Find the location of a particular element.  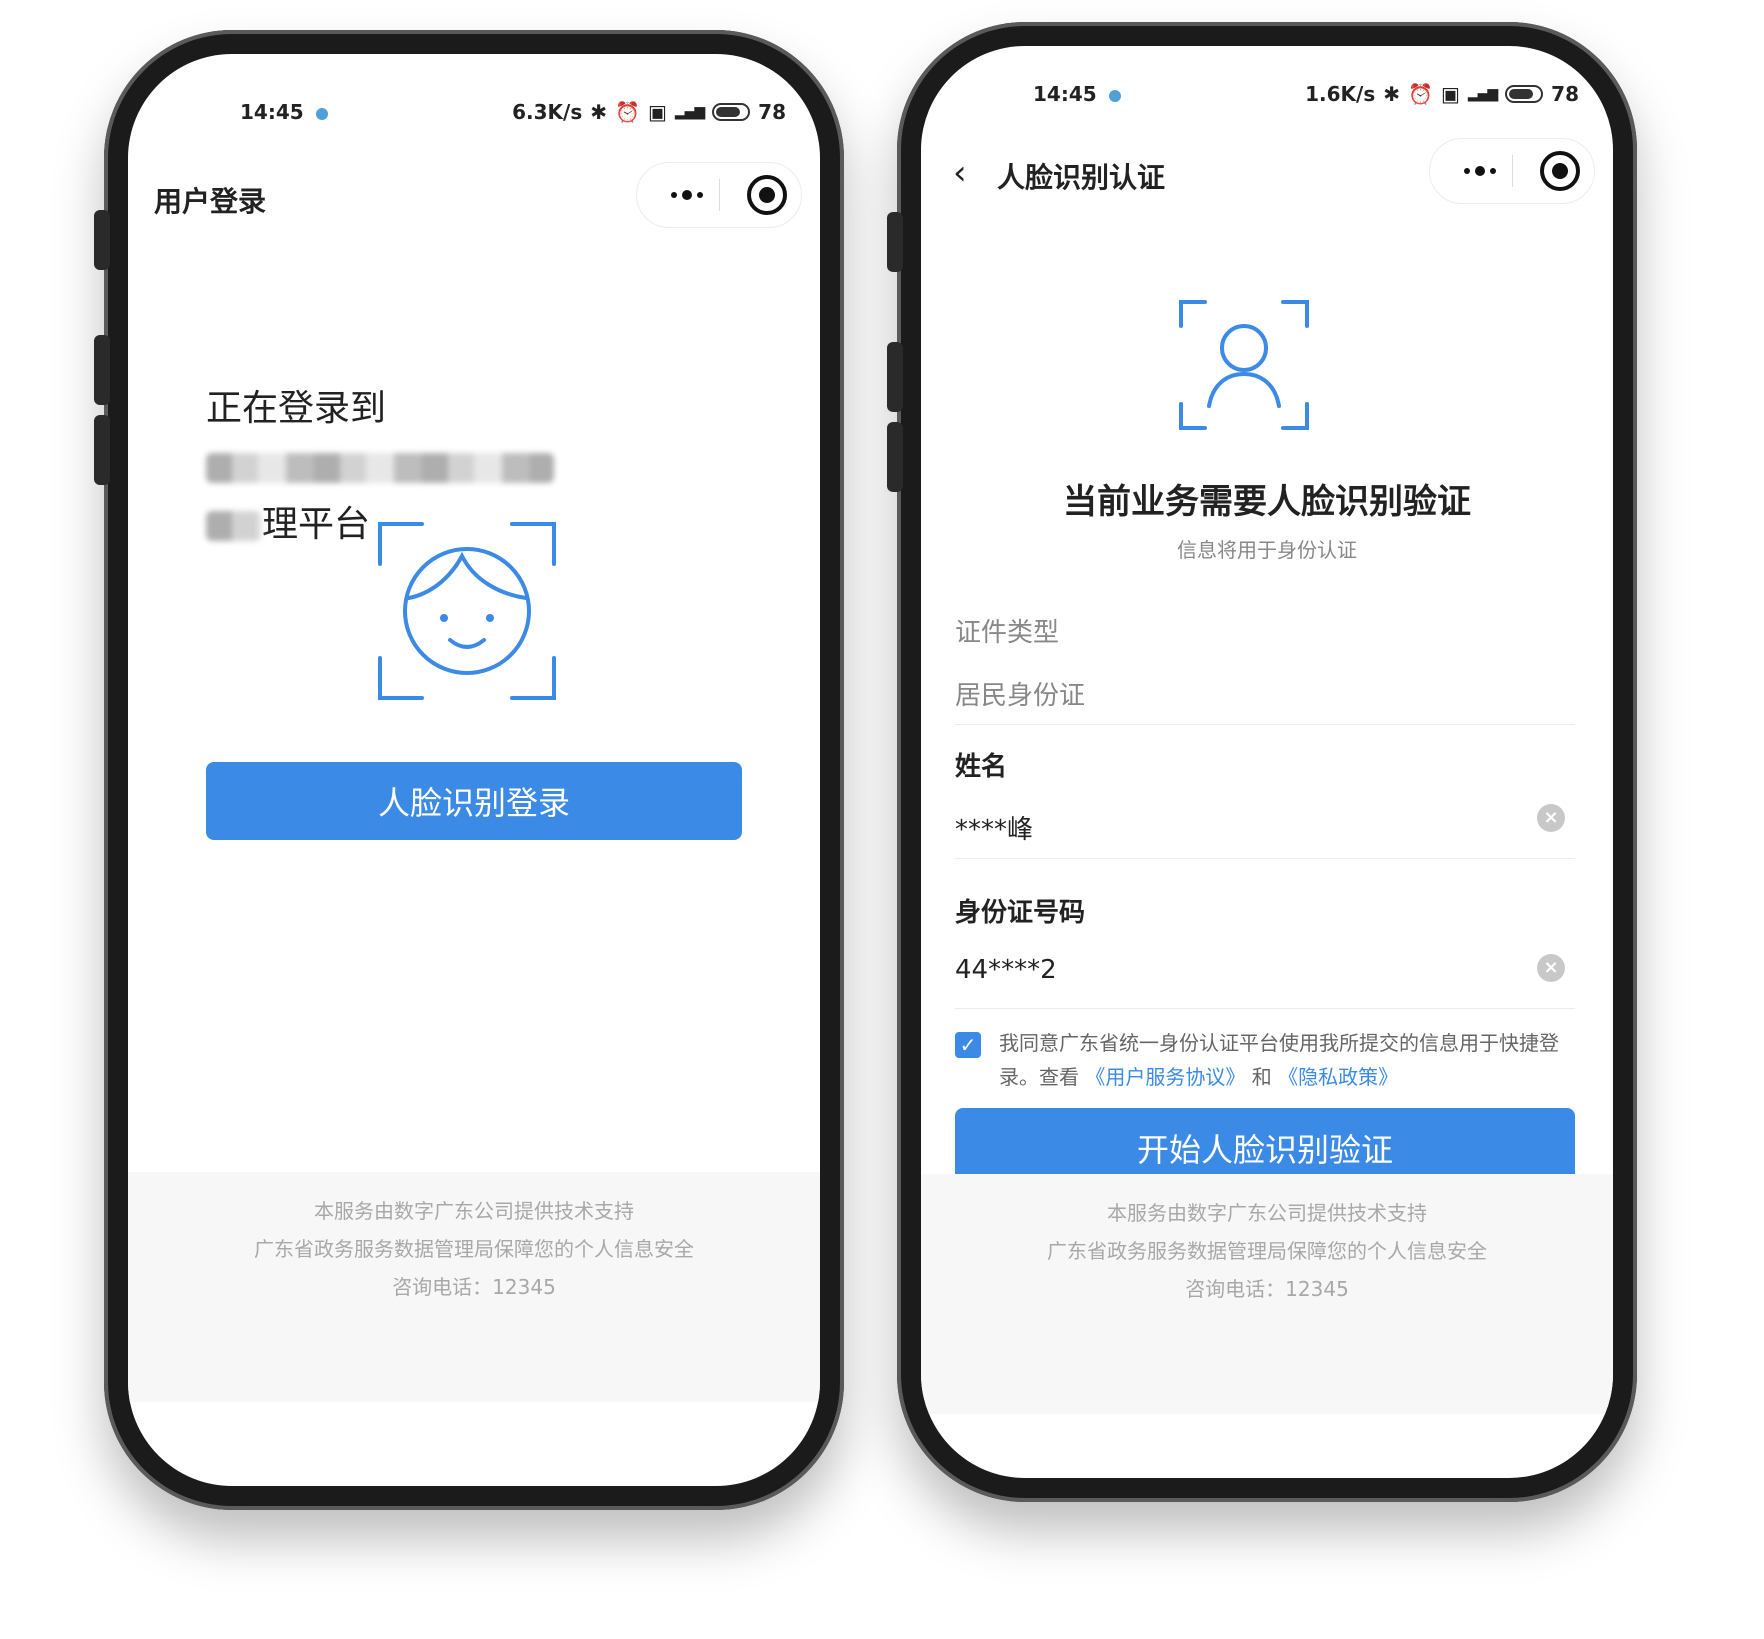

status-bar: 14:45 1.6K/s ✱ ⏰ ▣ ▂▄▆ 78 is located at coordinates (1267, 96).